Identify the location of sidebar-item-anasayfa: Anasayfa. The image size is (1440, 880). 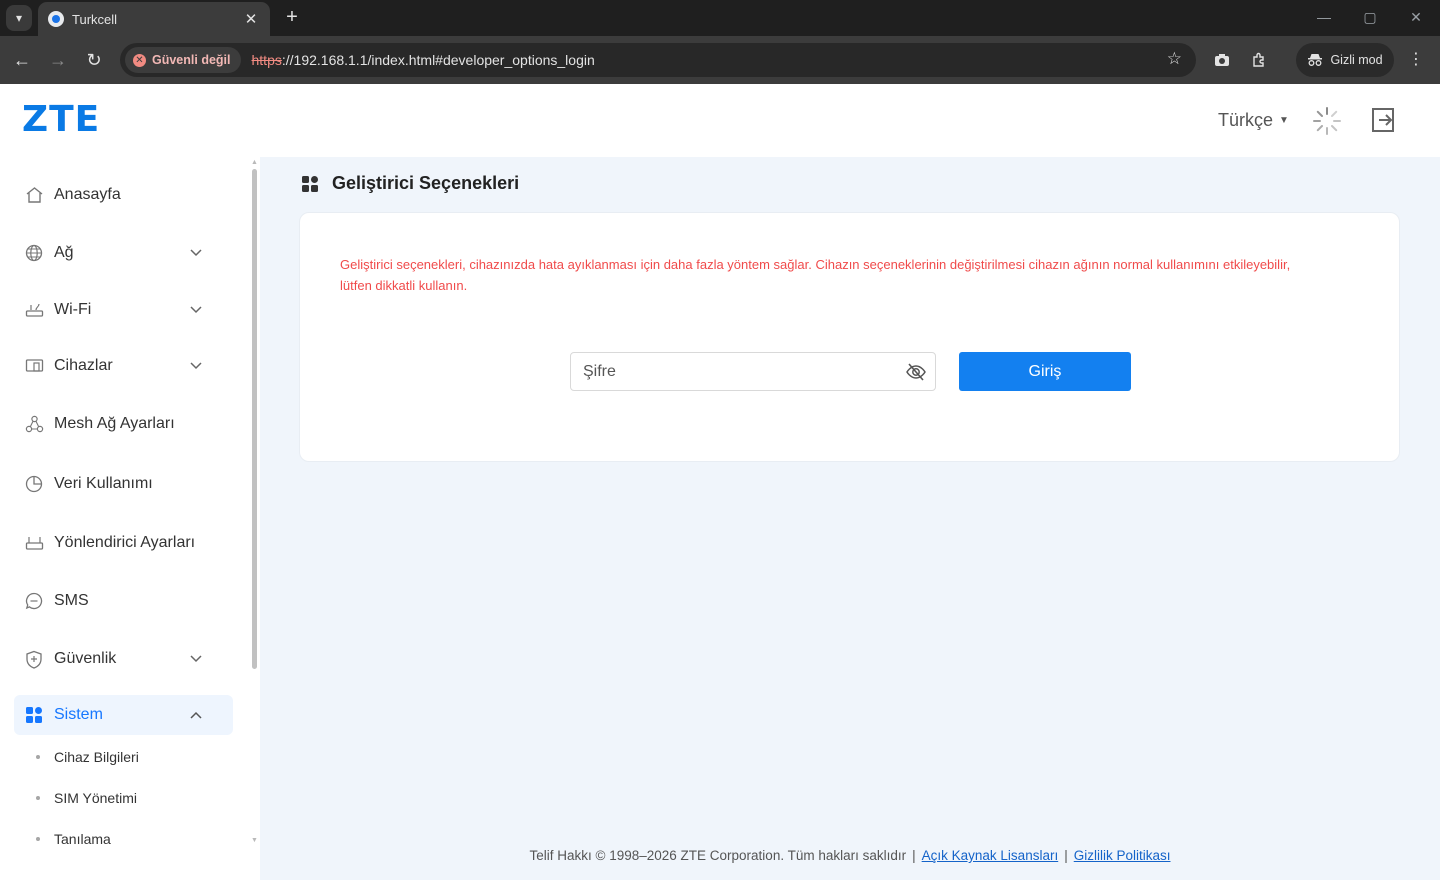
(123, 195).